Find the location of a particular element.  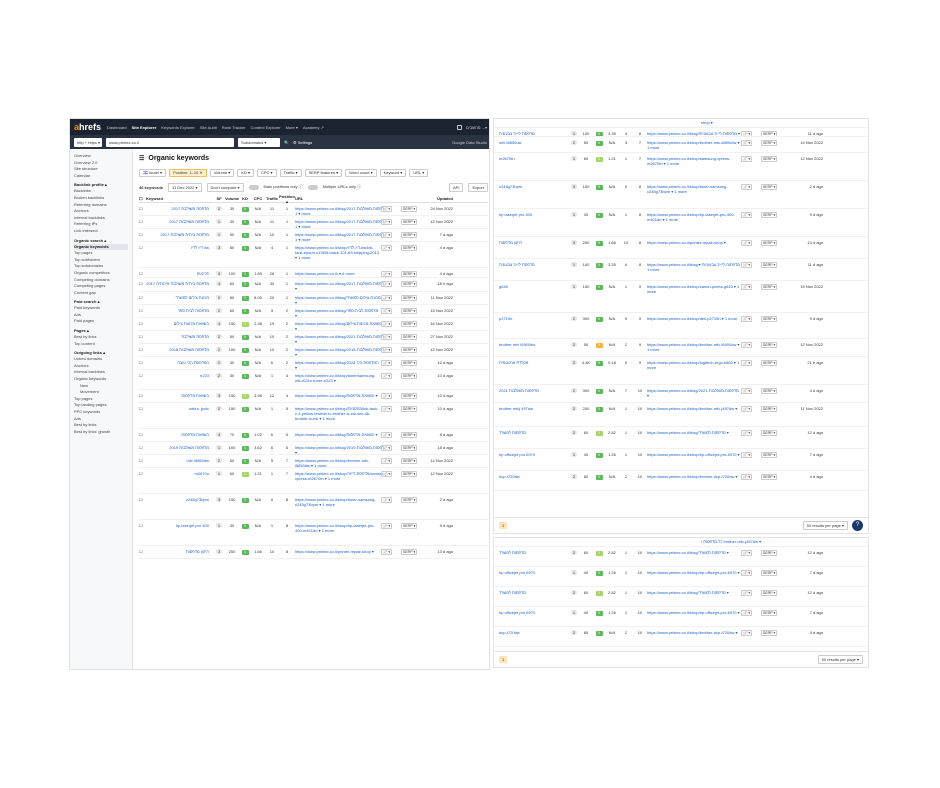

menu-icon: ☰ is located at coordinates (141, 159).